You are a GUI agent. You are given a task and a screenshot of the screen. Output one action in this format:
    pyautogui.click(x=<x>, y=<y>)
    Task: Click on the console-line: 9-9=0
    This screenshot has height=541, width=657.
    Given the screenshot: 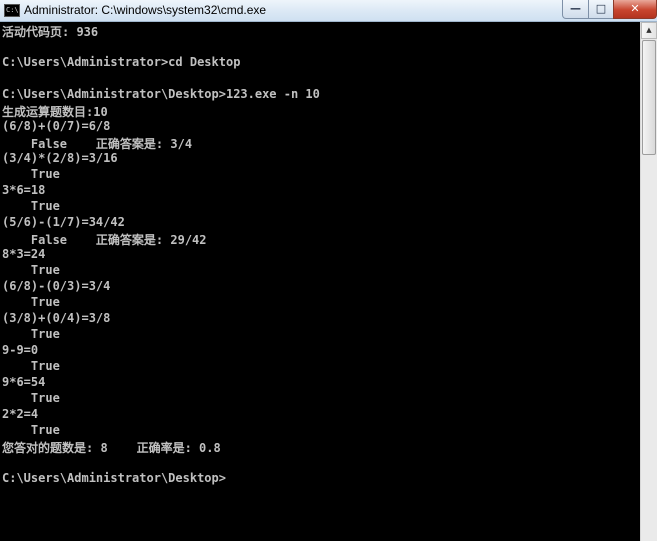 What is the action you would take?
    pyautogui.click(x=20, y=350)
    